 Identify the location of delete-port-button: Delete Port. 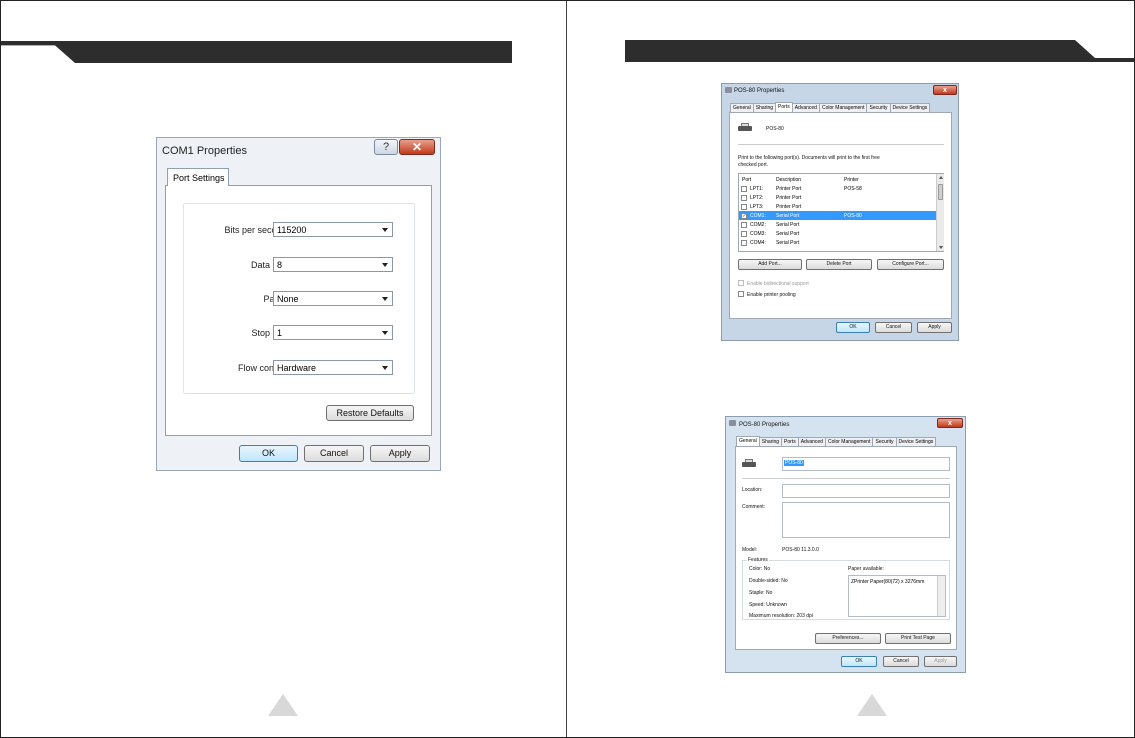
(839, 264).